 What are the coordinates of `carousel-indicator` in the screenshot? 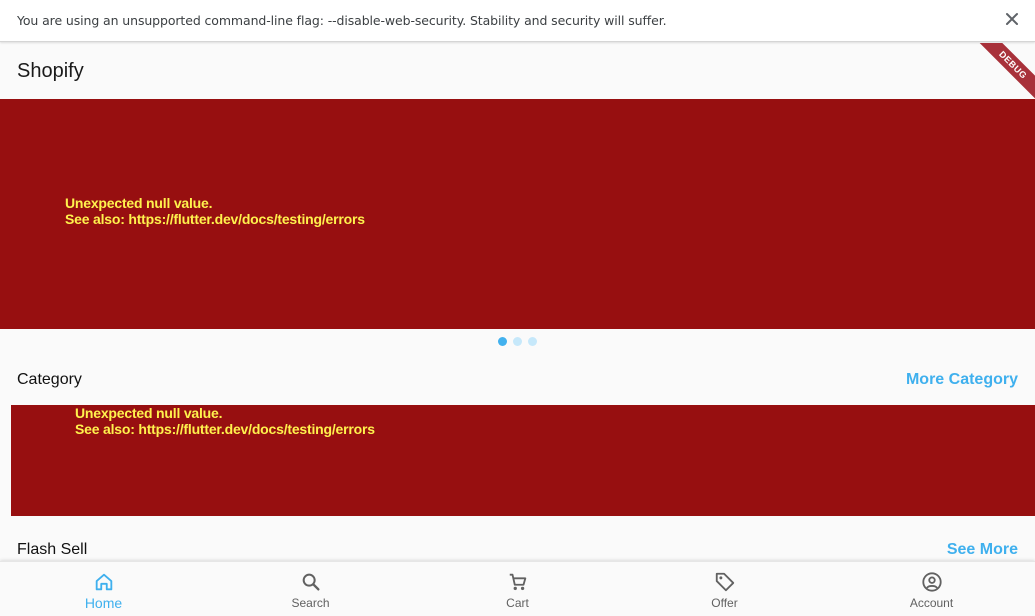 It's located at (517, 341).